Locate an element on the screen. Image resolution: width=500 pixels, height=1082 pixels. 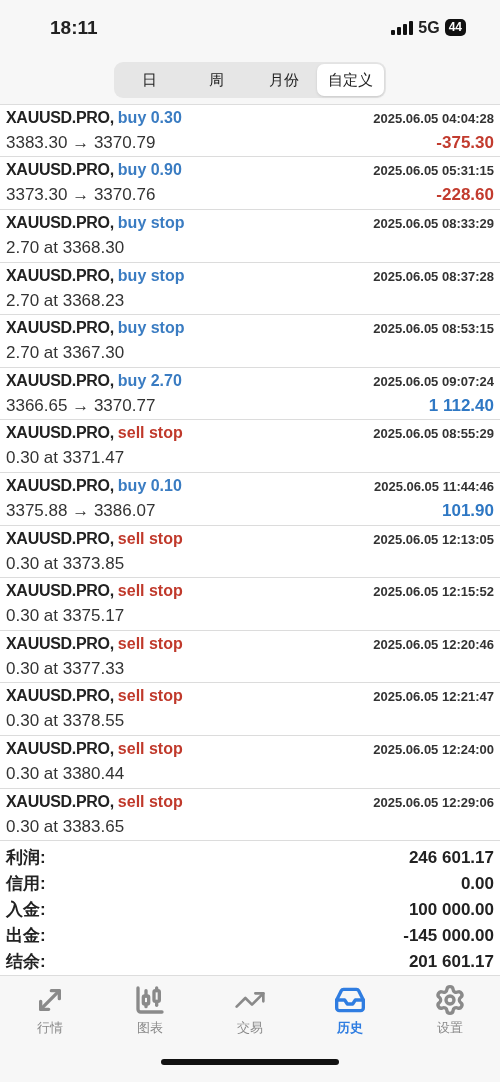
price-label: 3373.30 → 3370.76 is located at coordinates (81, 195).